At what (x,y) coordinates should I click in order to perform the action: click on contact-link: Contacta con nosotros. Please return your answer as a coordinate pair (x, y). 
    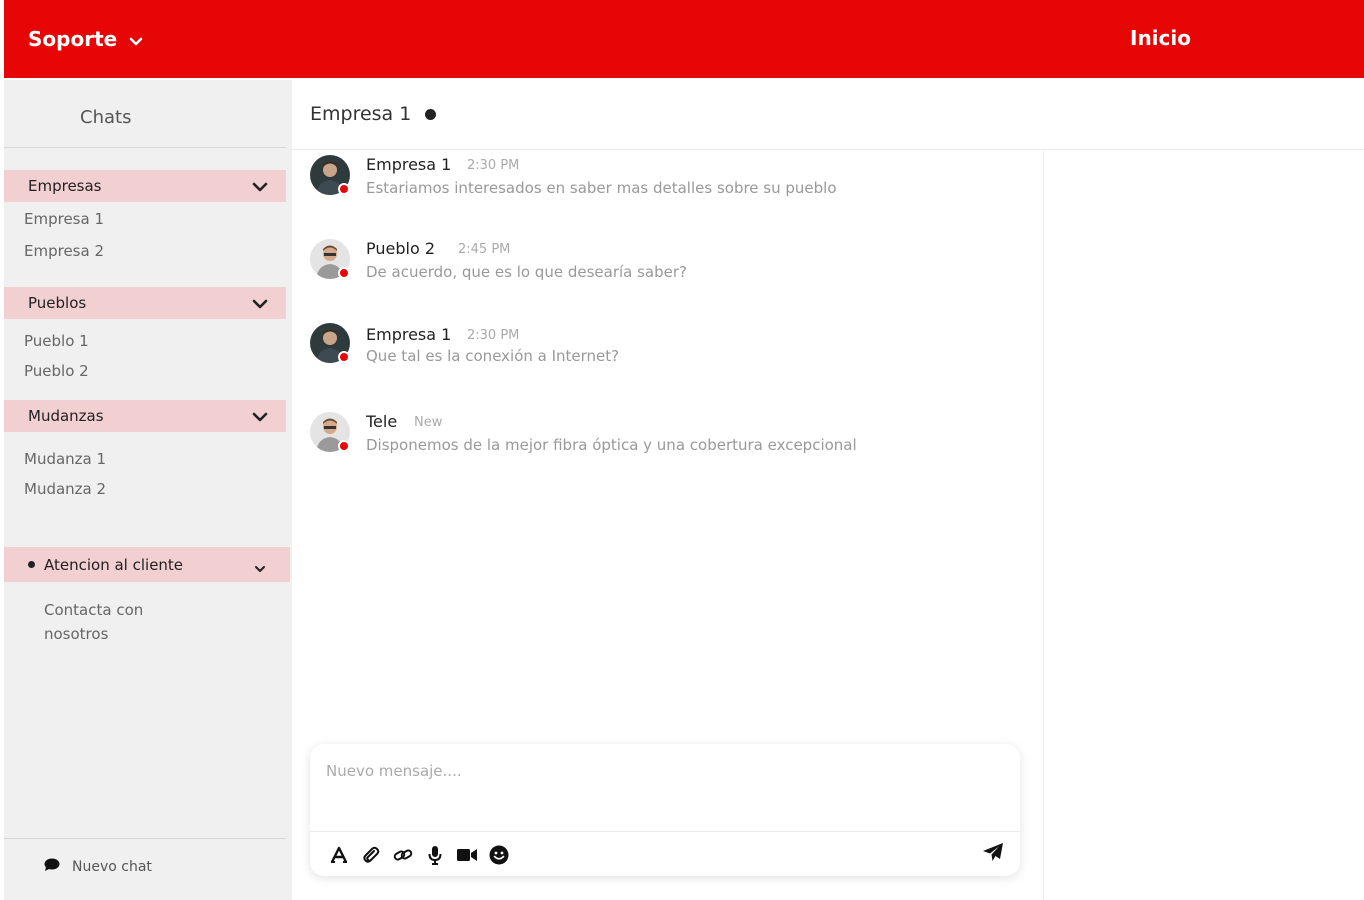
    Looking at the image, I should click on (114, 622).